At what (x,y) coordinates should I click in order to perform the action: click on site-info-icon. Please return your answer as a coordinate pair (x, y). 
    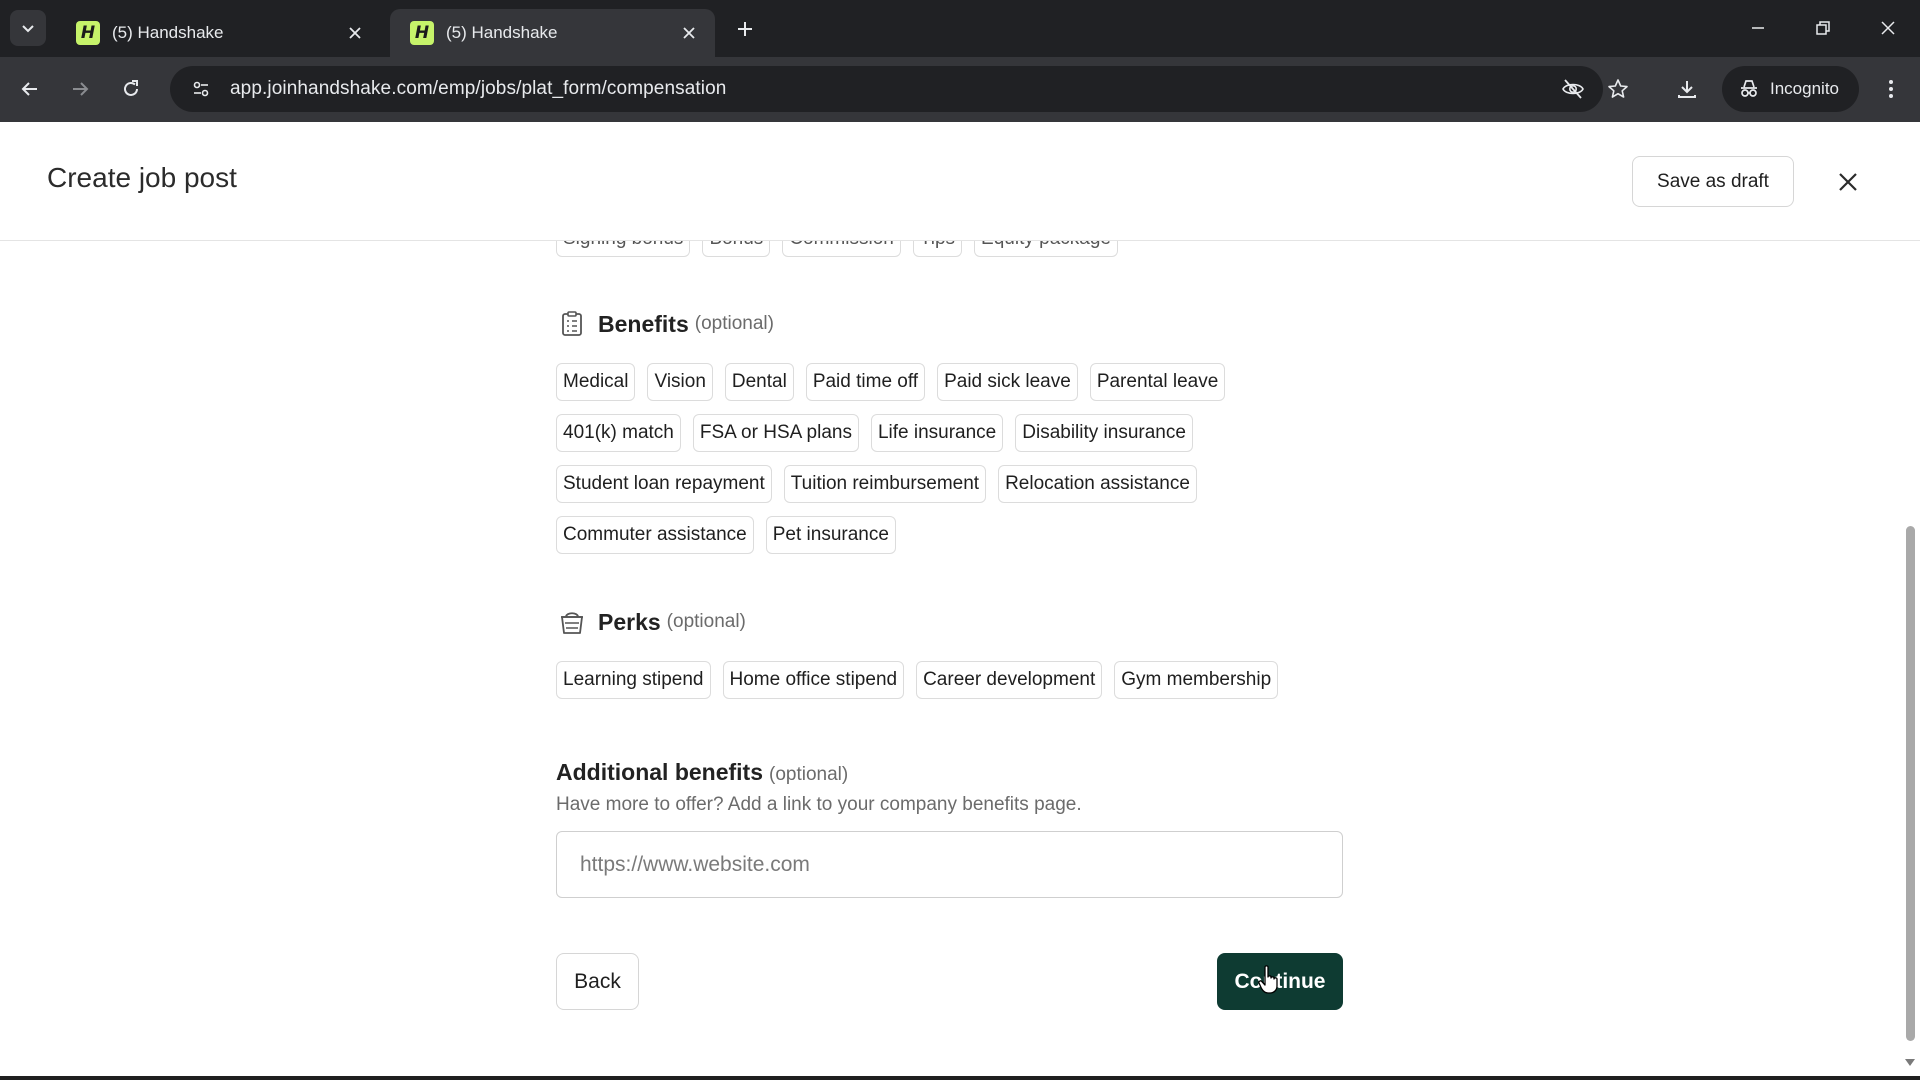
    Looking at the image, I should click on (201, 89).